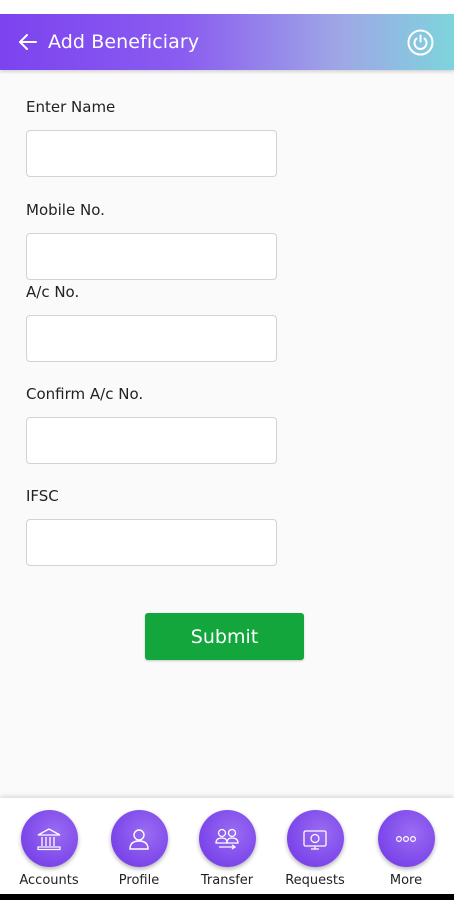  Describe the element at coordinates (227, 880) in the screenshot. I see `nav-label-transfer: Transfer` at that location.